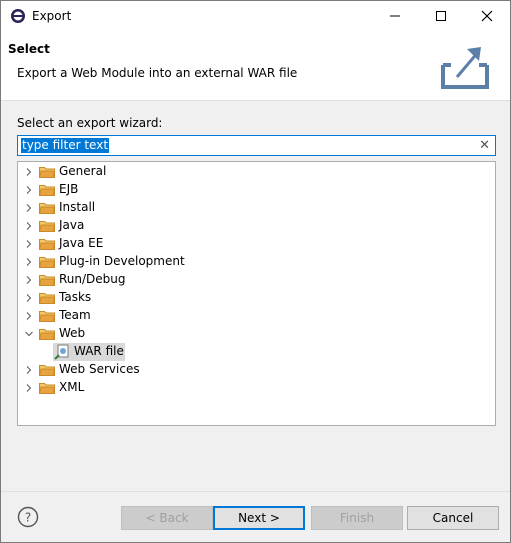 The image size is (511, 543). I want to click on export-icon, so click(465, 68).